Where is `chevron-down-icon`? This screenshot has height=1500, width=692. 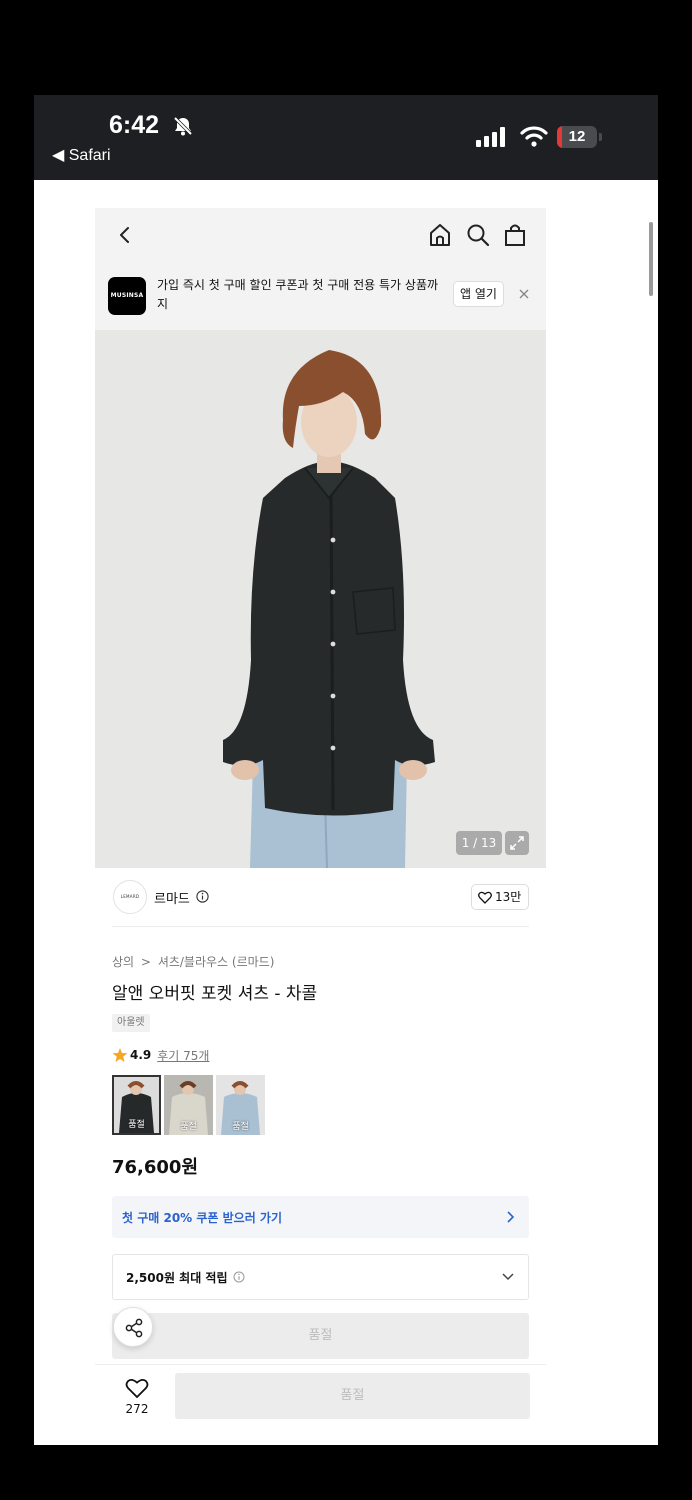
chevron-down-icon is located at coordinates (508, 1277).